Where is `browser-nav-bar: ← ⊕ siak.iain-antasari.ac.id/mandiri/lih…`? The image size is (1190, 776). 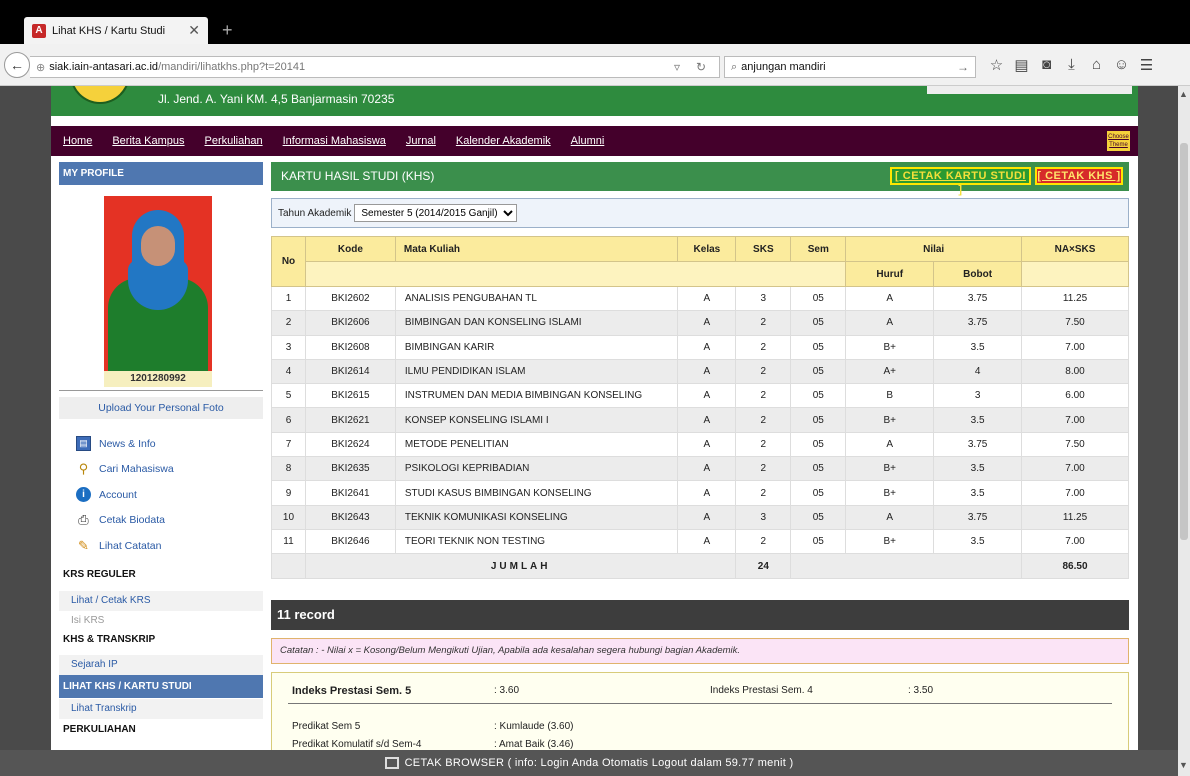 browser-nav-bar: ← ⊕ siak.iain-antasari.ac.id/mandiri/lih… is located at coordinates (595, 65).